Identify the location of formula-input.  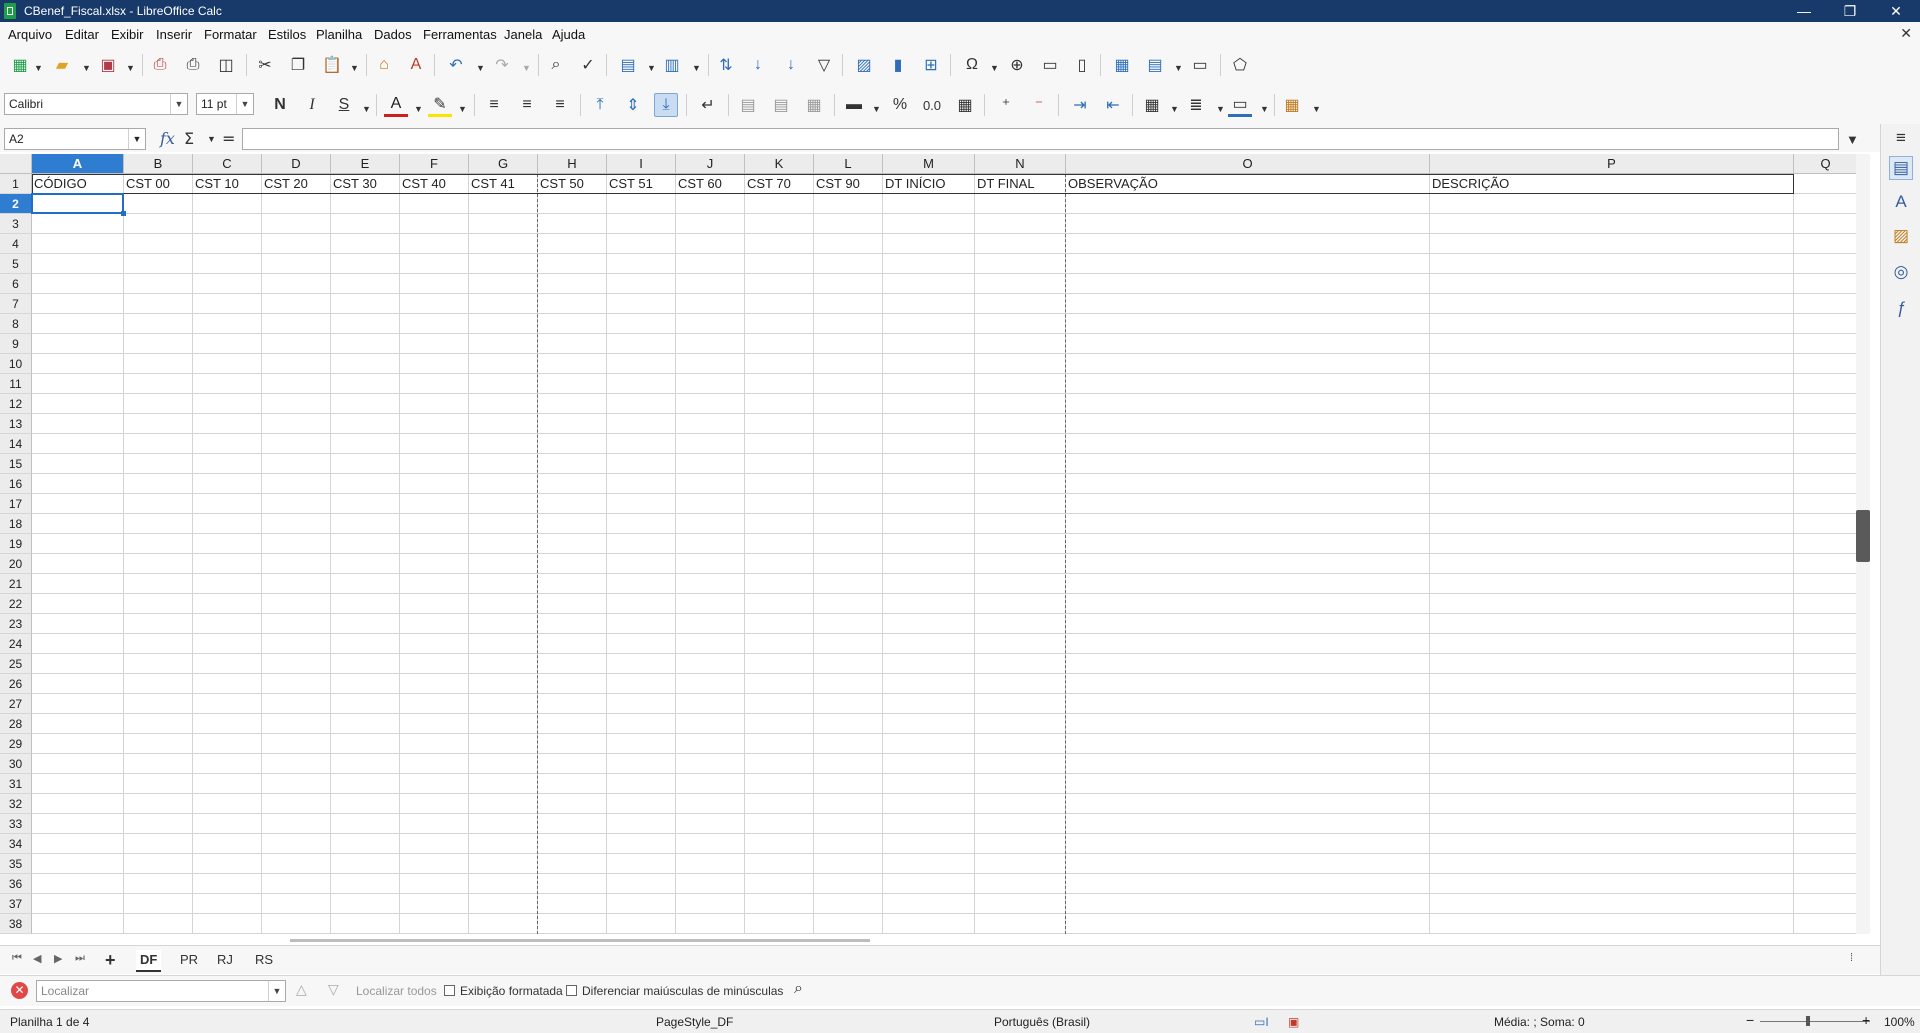
(1040, 139).